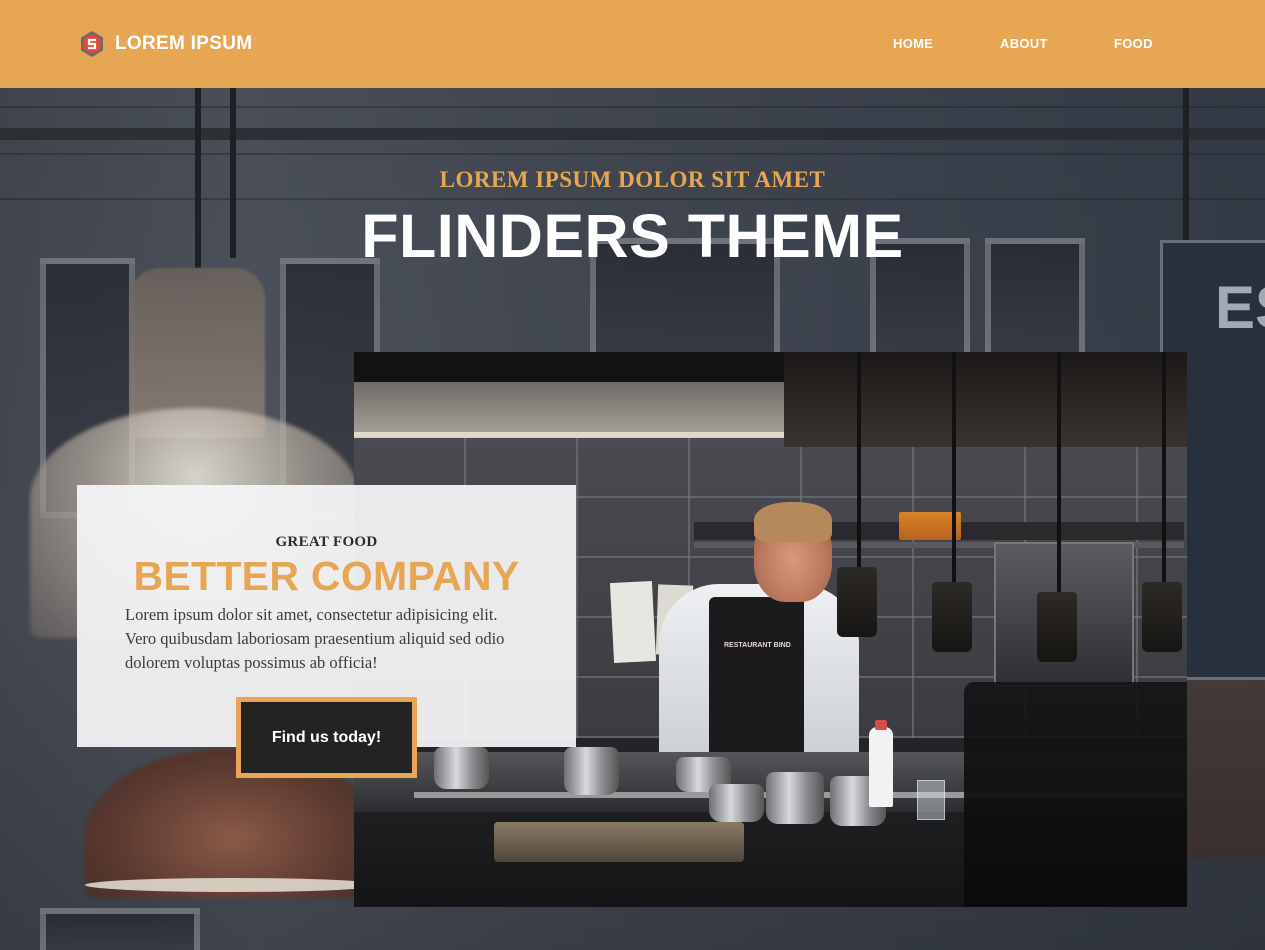 This screenshot has height=950, width=1265. Describe the element at coordinates (619, 842) in the screenshot. I see `baking-tray` at that location.